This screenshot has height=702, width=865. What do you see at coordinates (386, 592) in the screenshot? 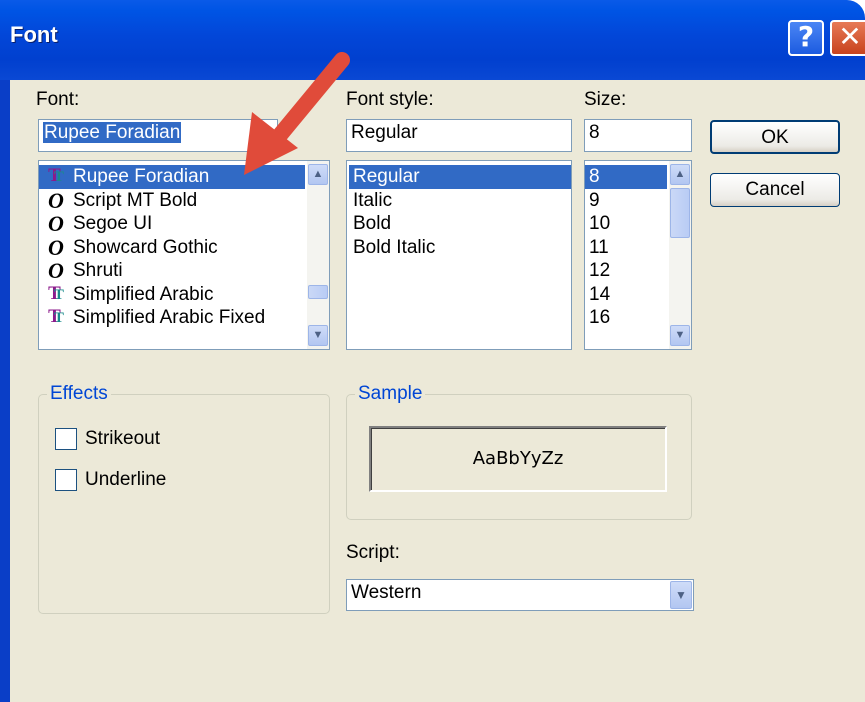
I see `script-value: Western` at bounding box center [386, 592].